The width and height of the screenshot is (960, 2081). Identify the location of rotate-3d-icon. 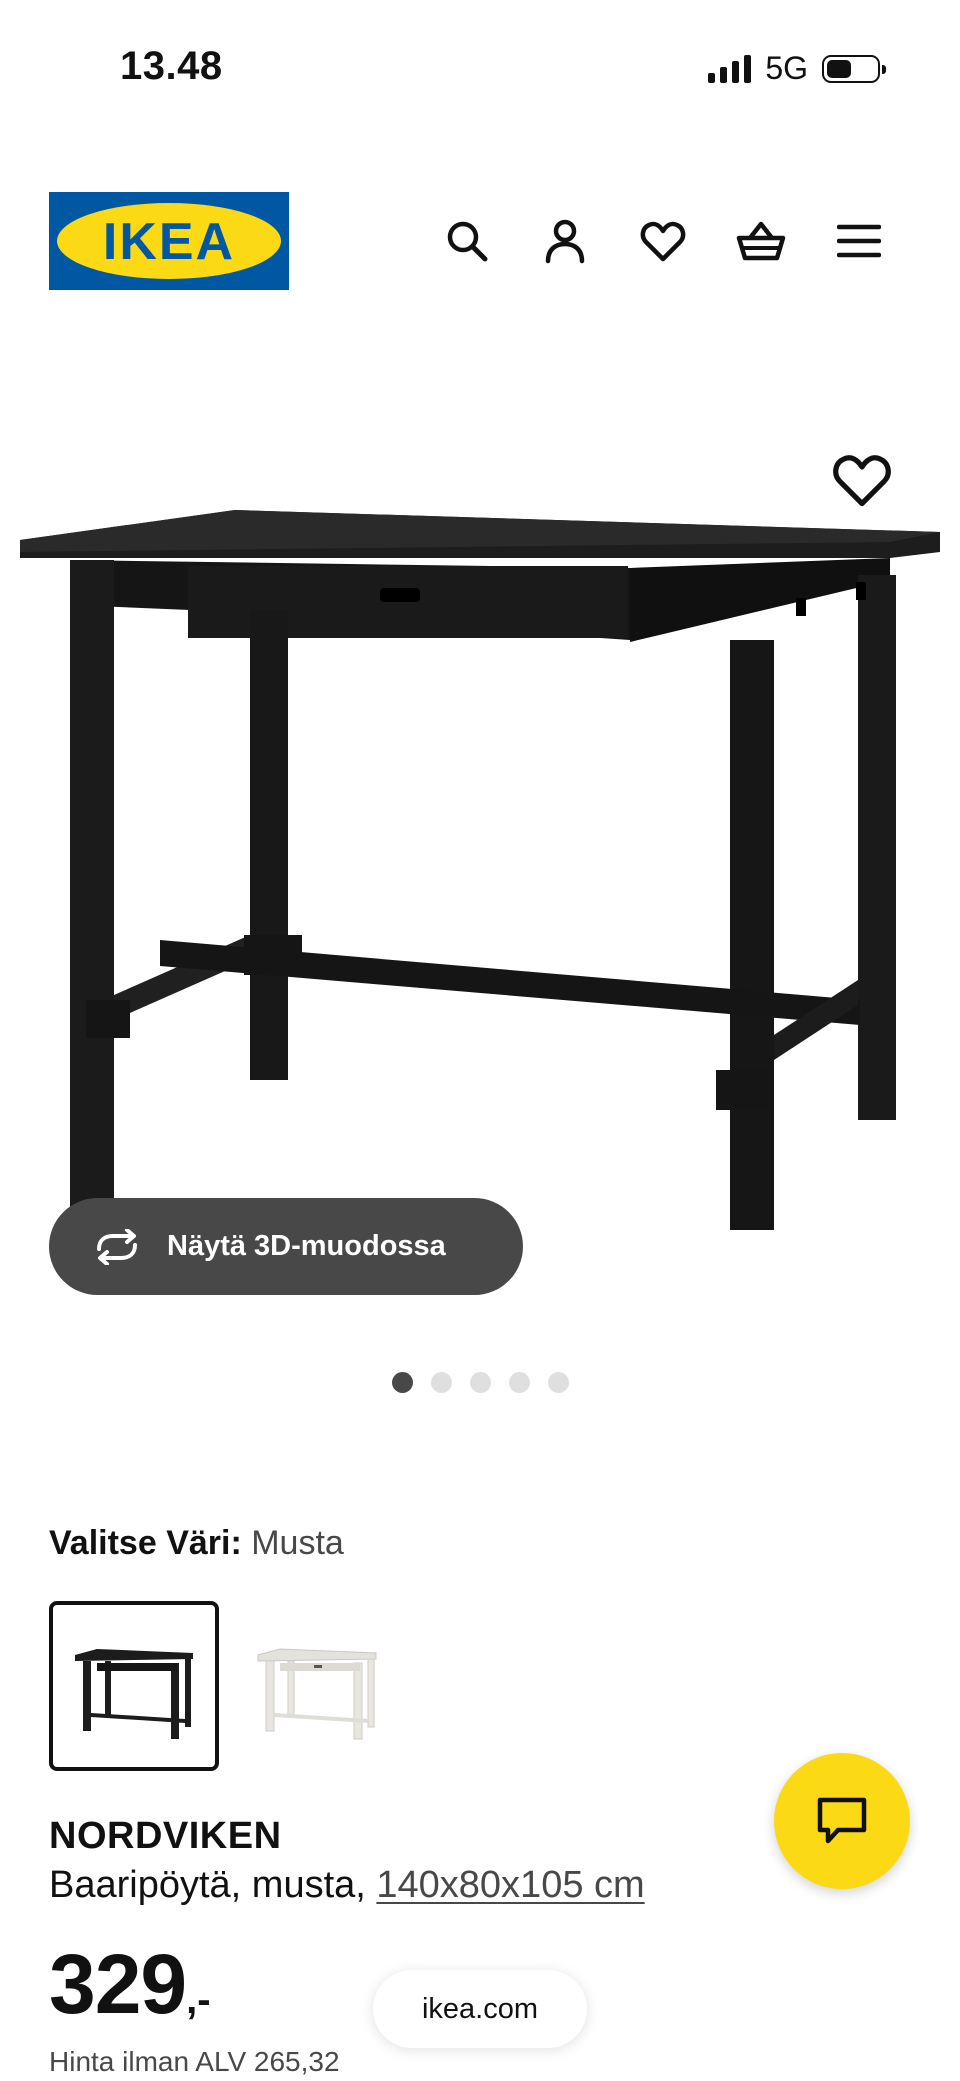
(117, 1246).